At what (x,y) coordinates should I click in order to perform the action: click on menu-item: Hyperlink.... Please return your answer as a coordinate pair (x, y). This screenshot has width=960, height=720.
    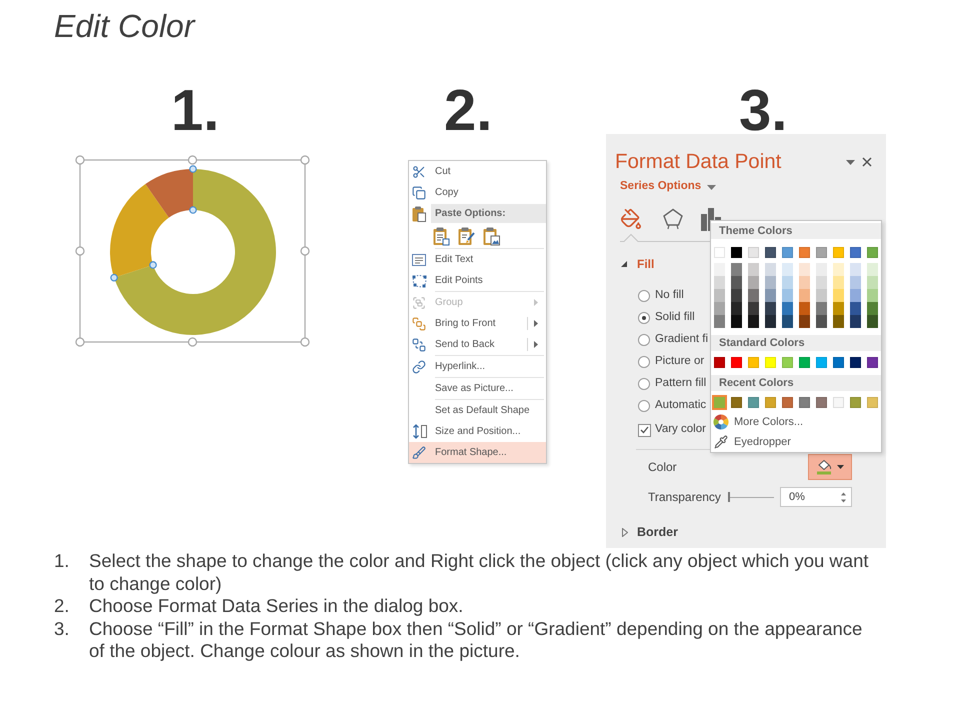
    Looking at the image, I should click on (477, 366).